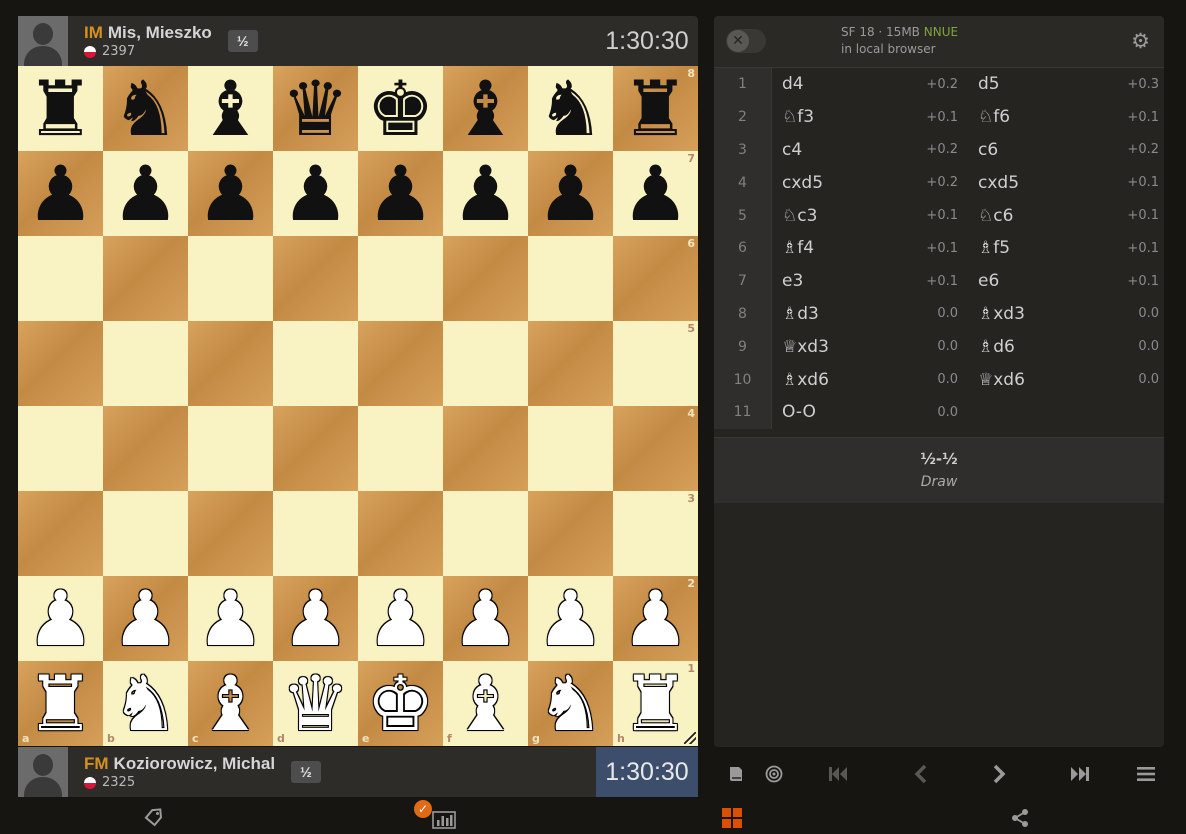  What do you see at coordinates (1066, 150) in the screenshot?
I see `black-move: c6 +0.2` at bounding box center [1066, 150].